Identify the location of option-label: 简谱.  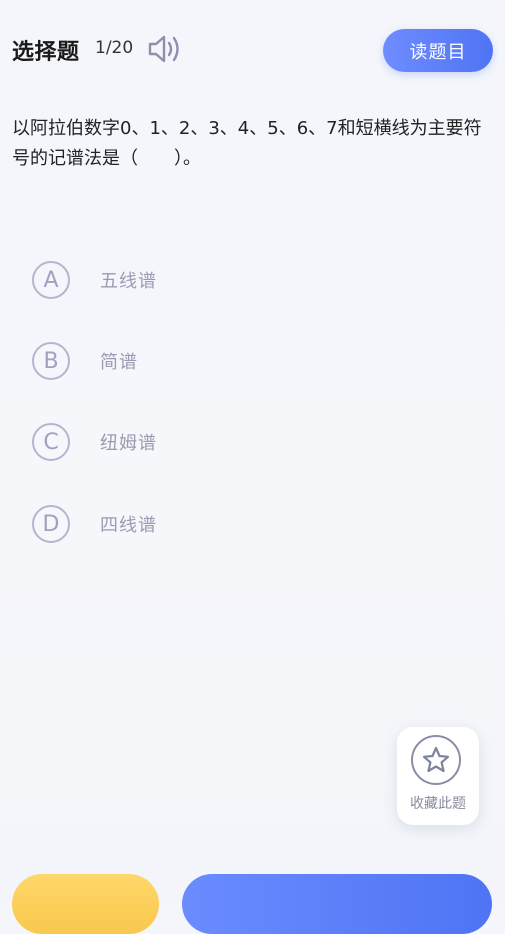
(119, 362).